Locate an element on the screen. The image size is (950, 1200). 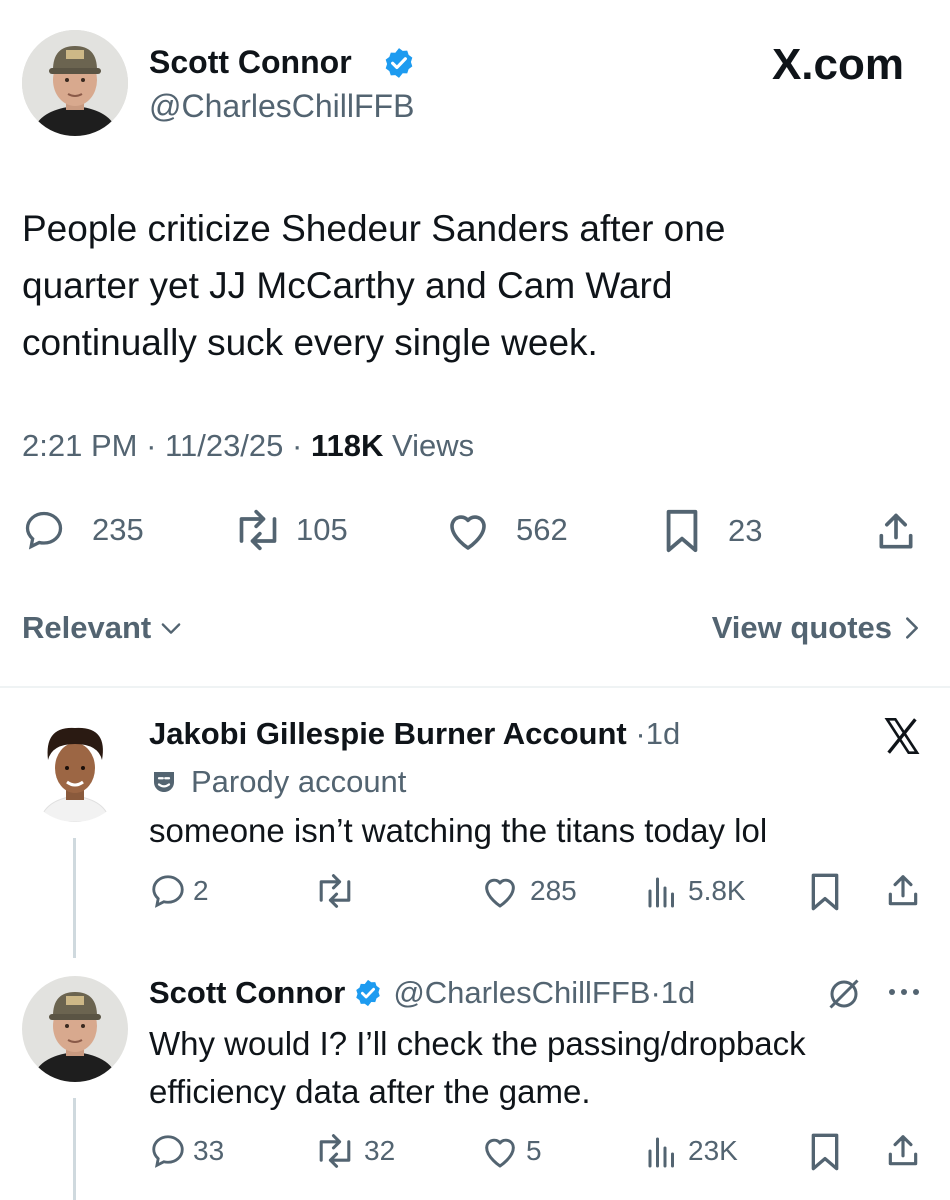
theater-mask-icon is located at coordinates (164, 782).